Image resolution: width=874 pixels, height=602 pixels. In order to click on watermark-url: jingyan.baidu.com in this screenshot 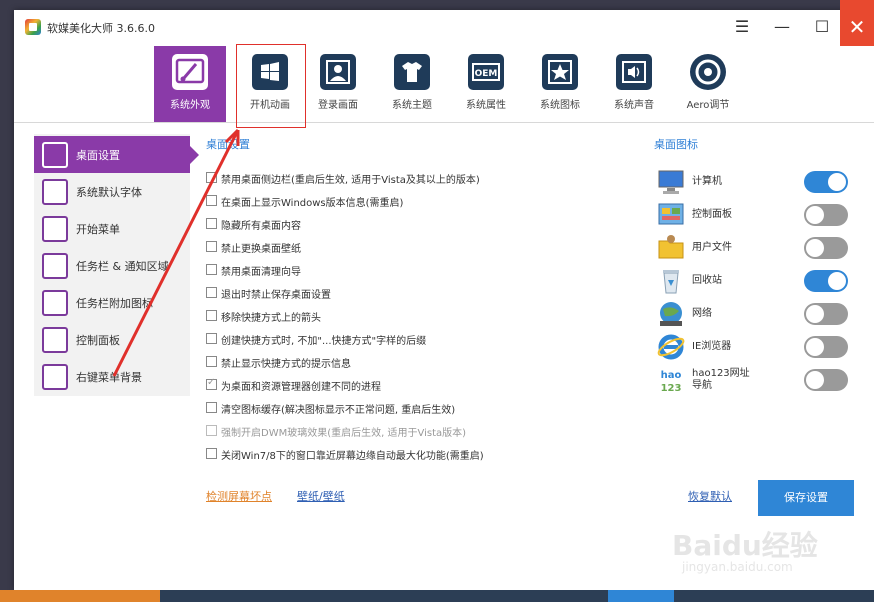, I will do `click(737, 567)`.